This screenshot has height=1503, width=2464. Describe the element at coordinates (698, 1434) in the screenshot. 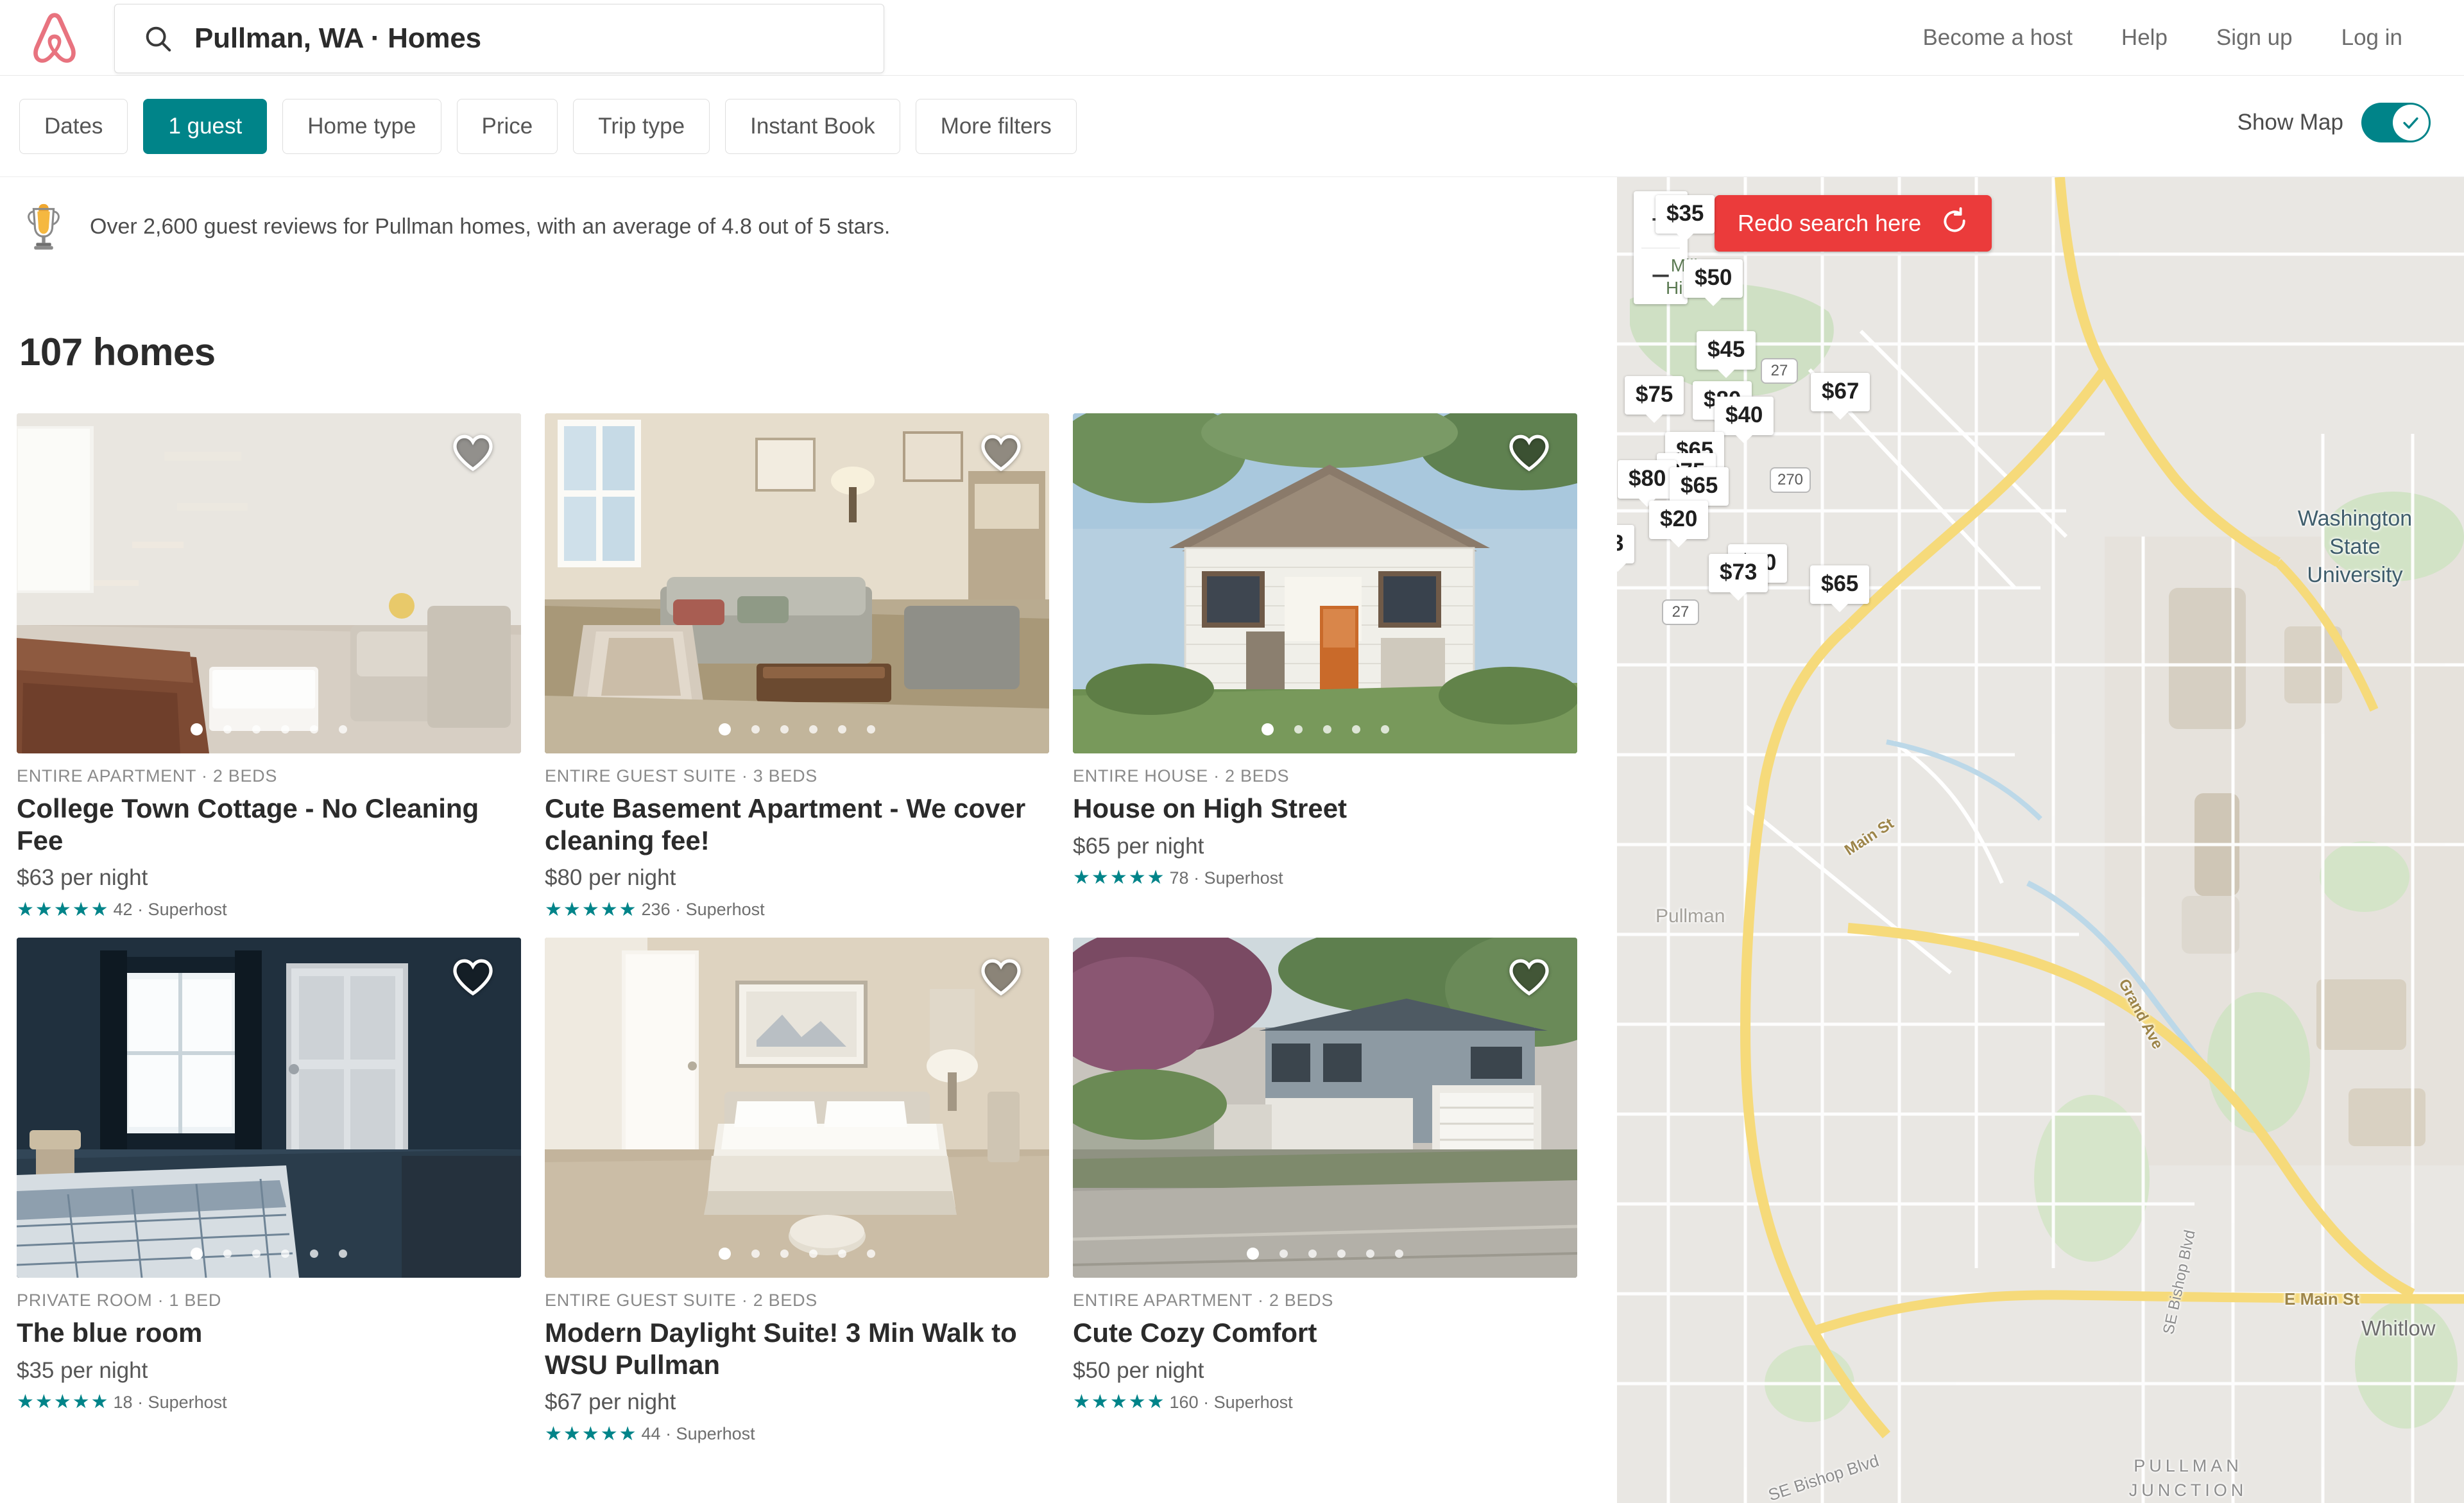

I see `listing-reviews: 44 · Superhost` at that location.